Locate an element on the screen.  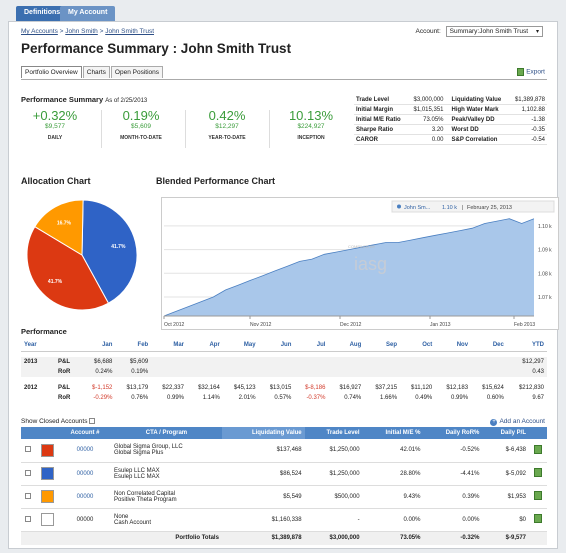
perf-cell: -0.29% is located at coordinates (103, 398).